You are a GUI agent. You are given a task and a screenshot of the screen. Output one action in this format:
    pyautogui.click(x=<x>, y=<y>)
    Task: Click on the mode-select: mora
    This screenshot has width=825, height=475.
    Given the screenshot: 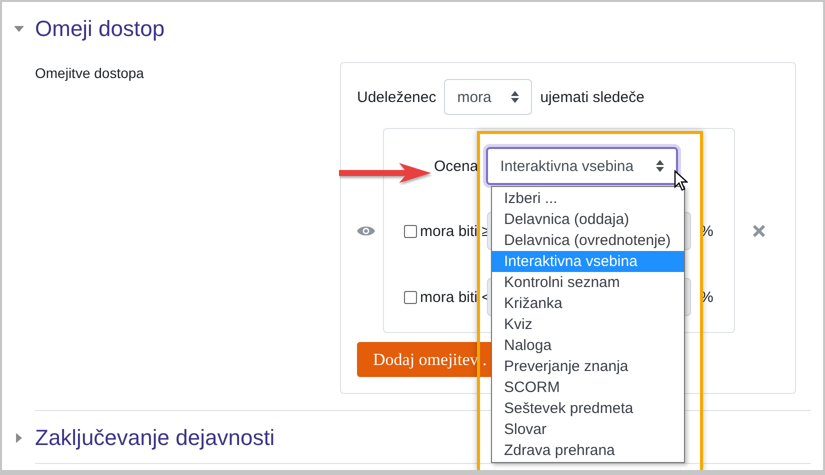 What is the action you would take?
    pyautogui.click(x=488, y=97)
    